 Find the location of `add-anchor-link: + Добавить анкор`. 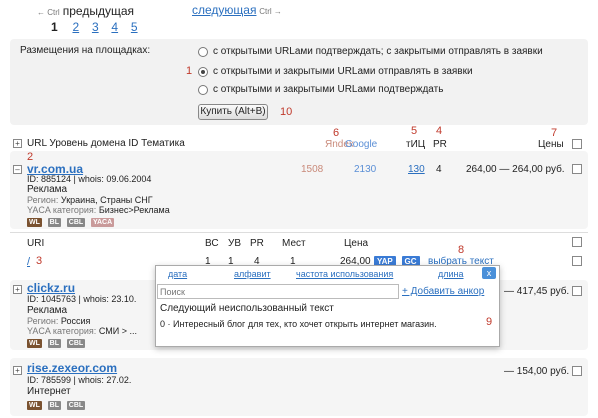

add-anchor-link: + Добавить анкор is located at coordinates (443, 291).